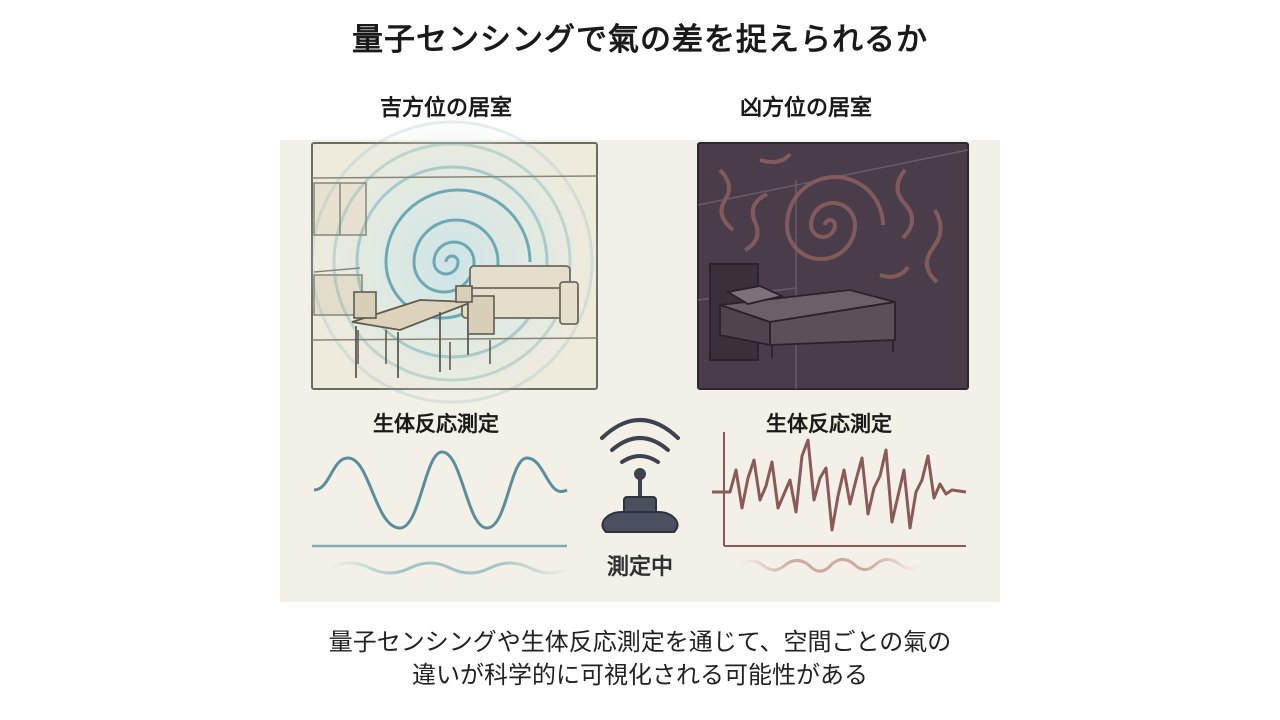 The height and width of the screenshot is (720, 1280). I want to click on good-room-illustration, so click(452, 262).